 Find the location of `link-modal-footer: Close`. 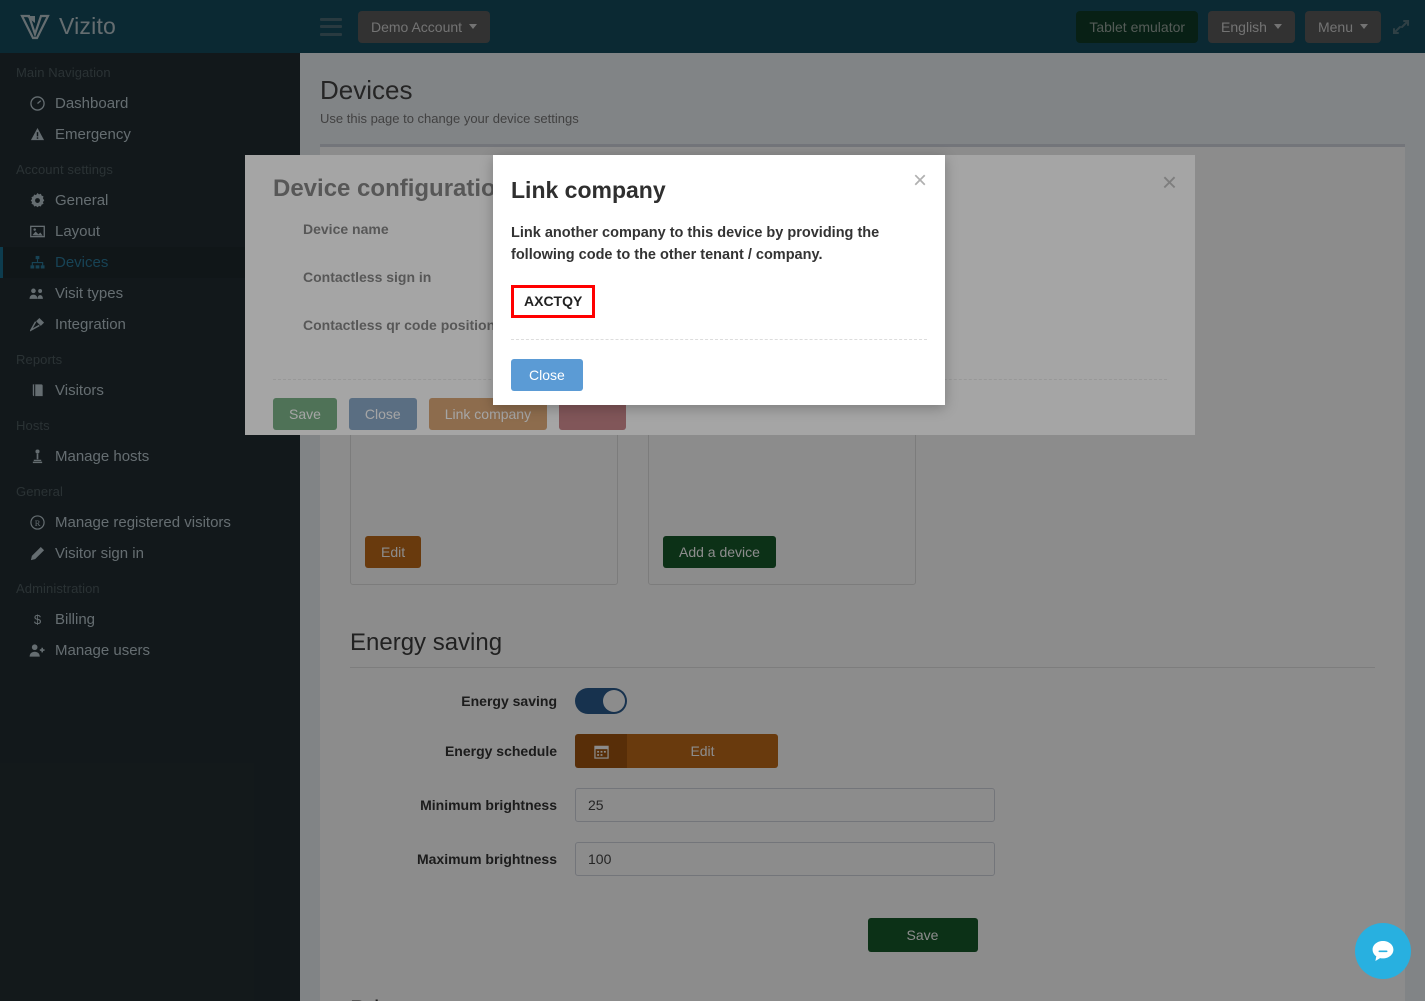

link-modal-footer: Close is located at coordinates (719, 375).